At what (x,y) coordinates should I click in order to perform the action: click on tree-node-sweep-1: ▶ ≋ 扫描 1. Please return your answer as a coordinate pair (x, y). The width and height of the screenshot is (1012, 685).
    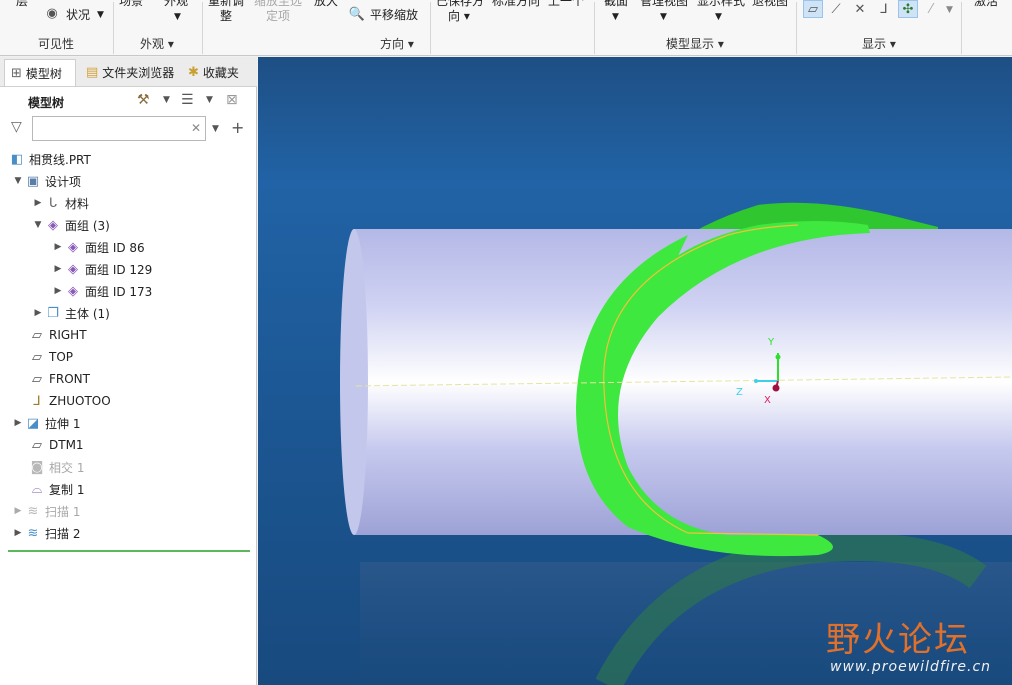
    Looking at the image, I should click on (125, 511).